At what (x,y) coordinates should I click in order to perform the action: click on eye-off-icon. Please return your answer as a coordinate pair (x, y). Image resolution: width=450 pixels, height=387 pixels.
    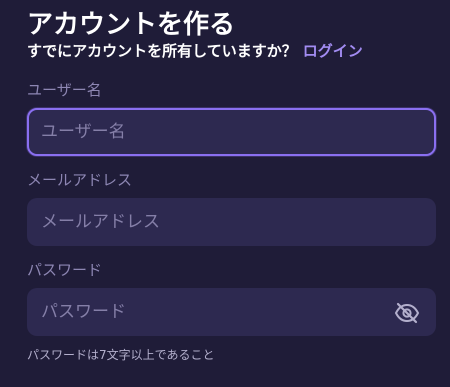
    Looking at the image, I should click on (407, 313).